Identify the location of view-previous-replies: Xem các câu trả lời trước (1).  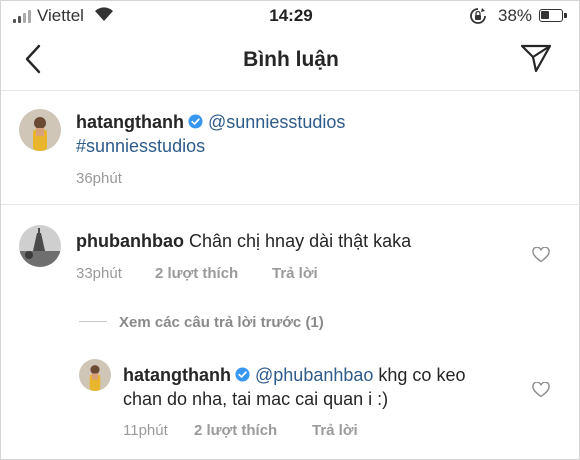
(201, 322).